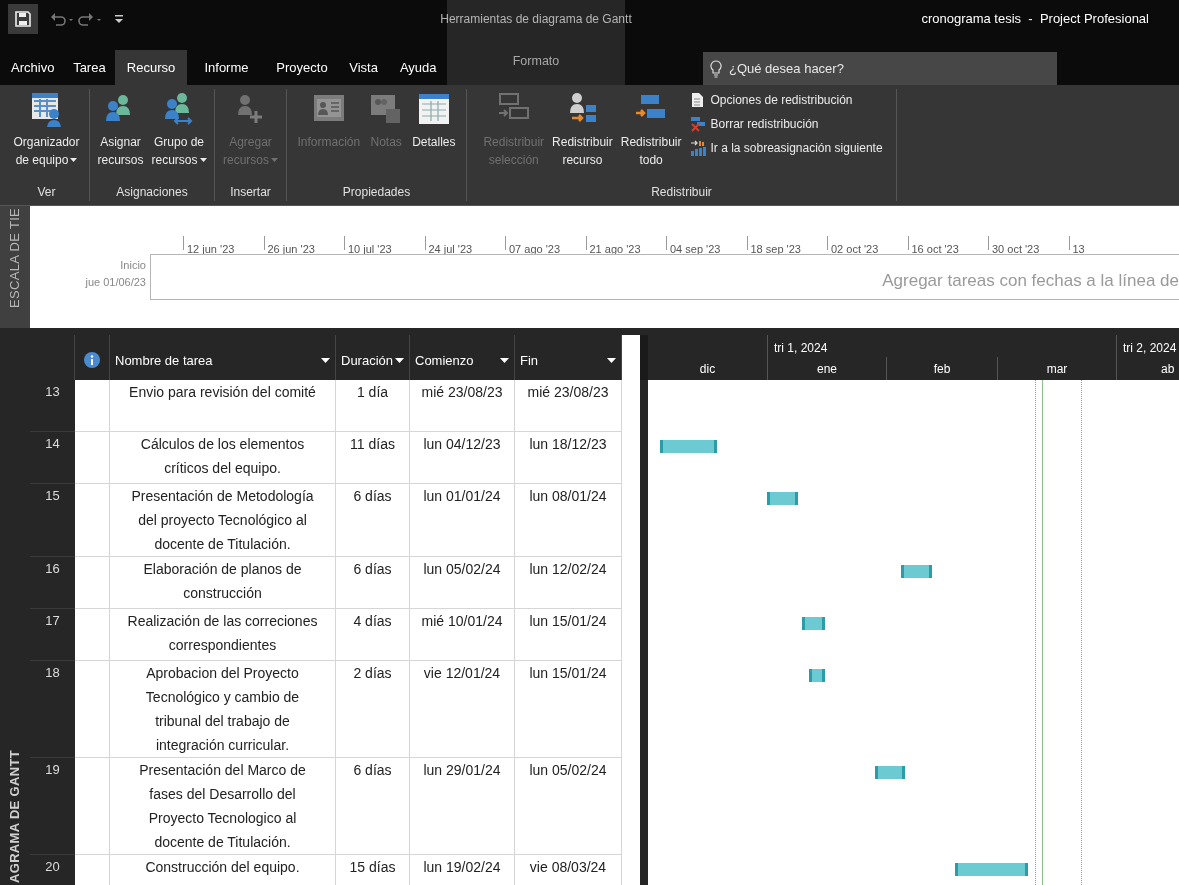 This screenshot has height=885, width=1179. I want to click on row-number: 20, so click(52, 870).